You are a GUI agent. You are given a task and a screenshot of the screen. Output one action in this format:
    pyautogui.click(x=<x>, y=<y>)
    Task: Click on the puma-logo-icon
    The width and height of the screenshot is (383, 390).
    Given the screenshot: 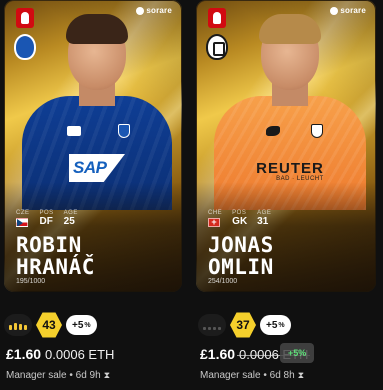 What is the action you would take?
    pyautogui.click(x=272, y=131)
    